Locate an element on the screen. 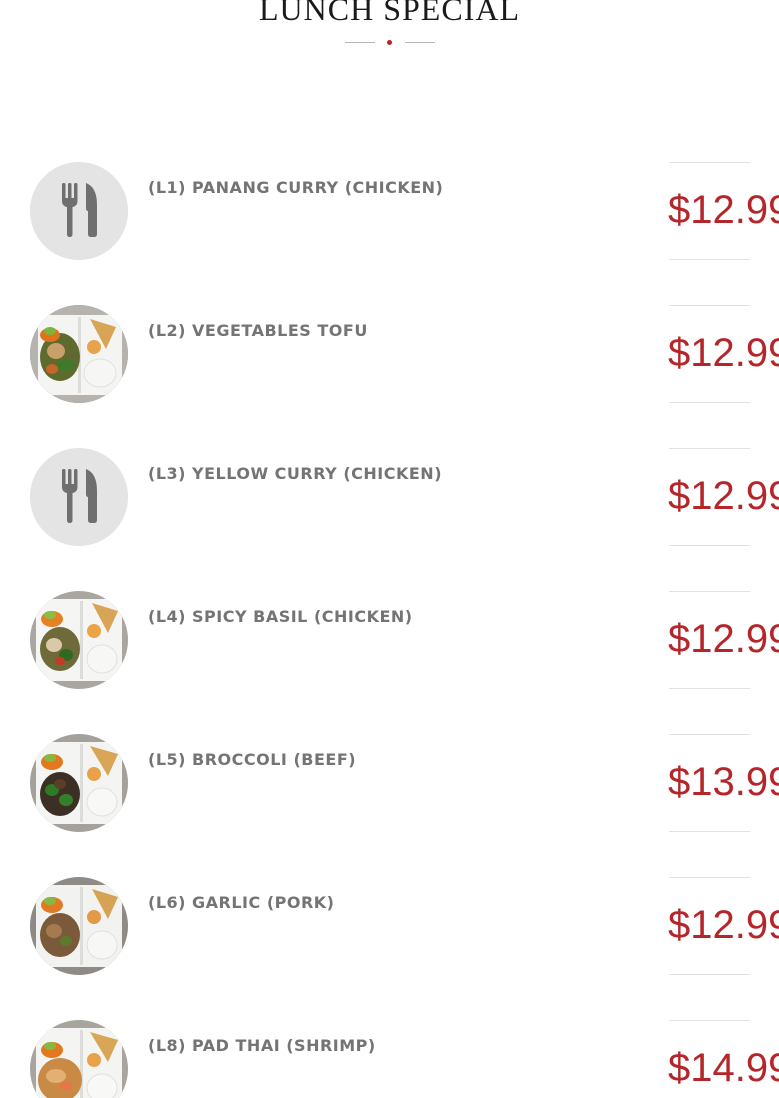 The width and height of the screenshot is (779, 1098). title-divider is located at coordinates (390, 42).